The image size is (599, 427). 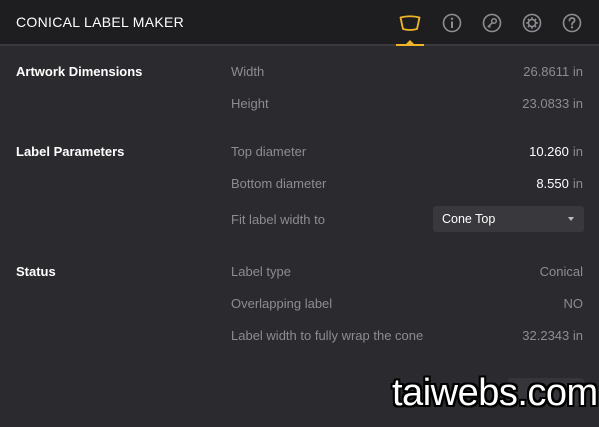 What do you see at coordinates (552, 335) in the screenshot?
I see `wrap-width-value: 32.2343 in` at bounding box center [552, 335].